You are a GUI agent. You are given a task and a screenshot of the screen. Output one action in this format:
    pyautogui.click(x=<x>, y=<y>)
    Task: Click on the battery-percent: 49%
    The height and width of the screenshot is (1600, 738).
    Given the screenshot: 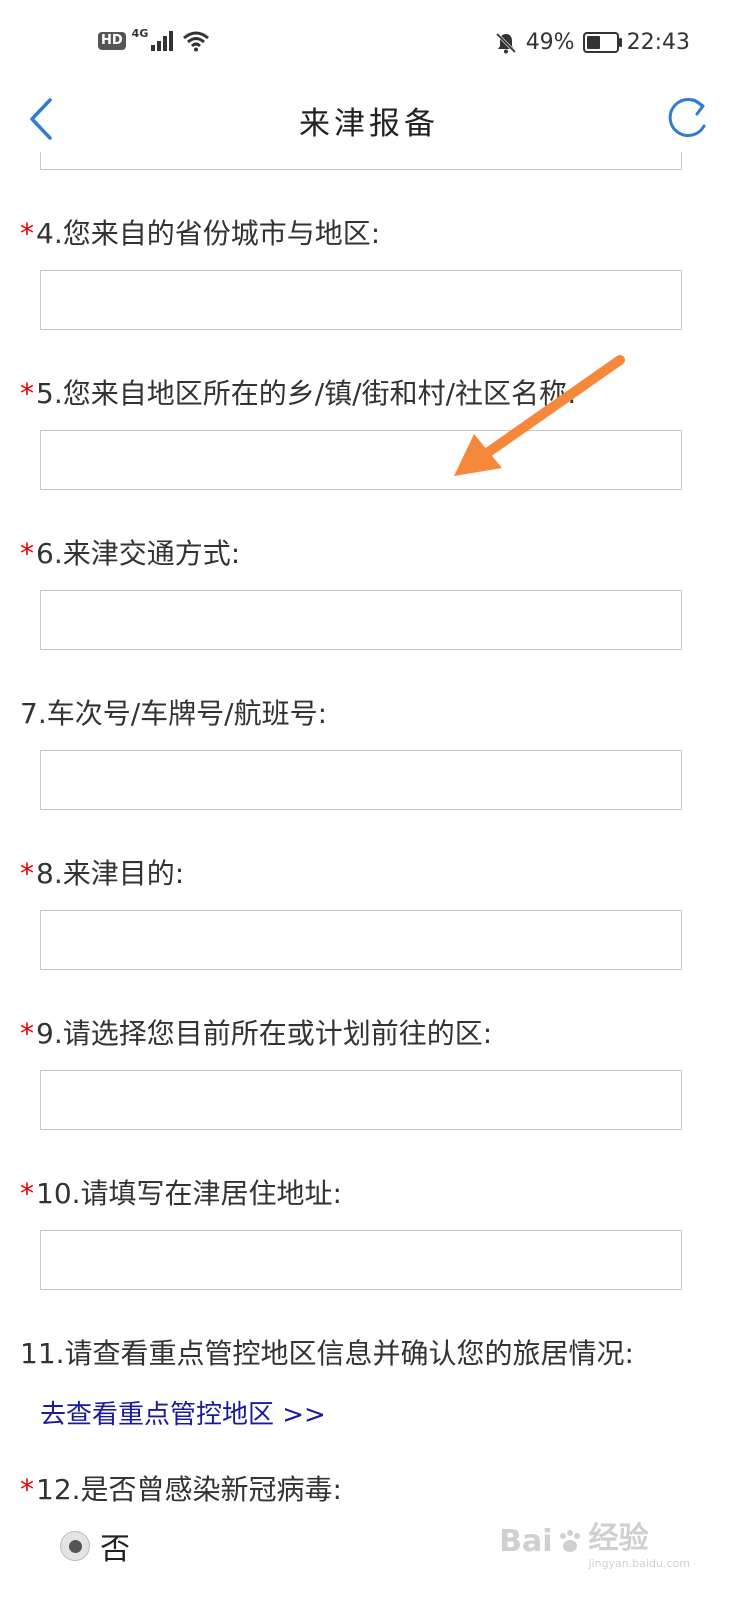 What is the action you would take?
    pyautogui.click(x=550, y=42)
    